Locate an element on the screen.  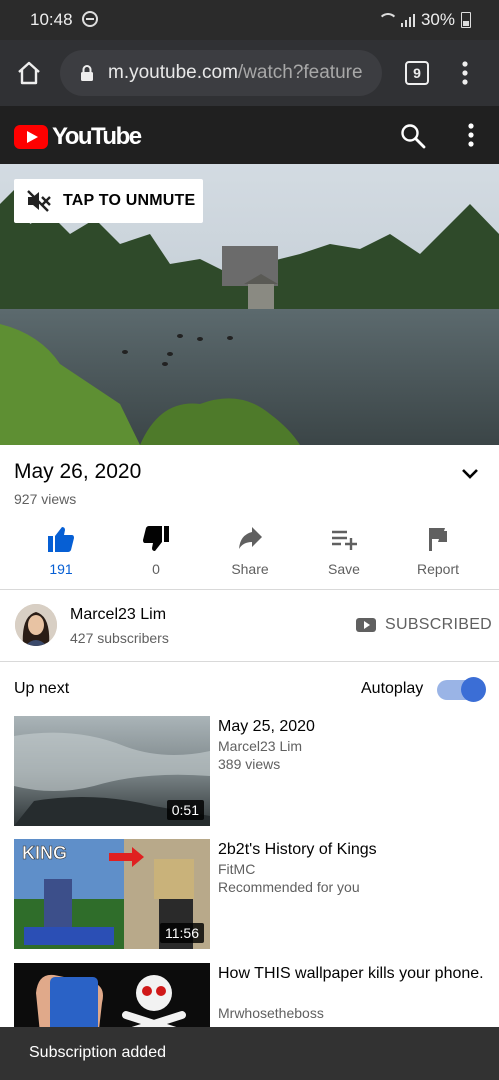
browser-menu-icon is located at coordinates (465, 73).